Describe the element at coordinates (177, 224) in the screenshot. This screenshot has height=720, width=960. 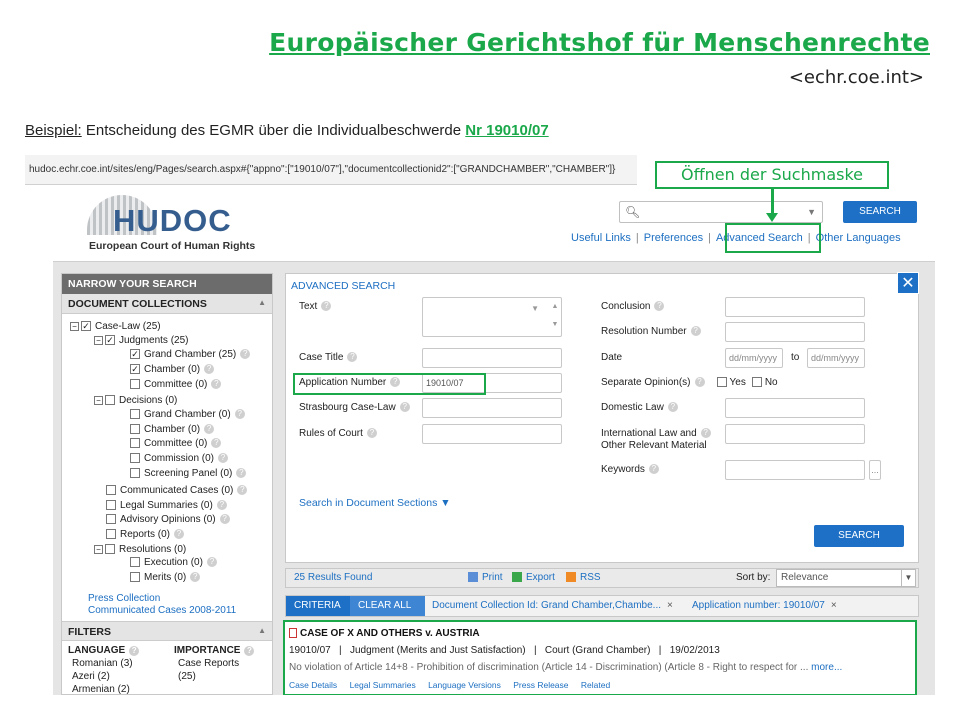
I see `hudoc-logo: HUDOC European Court of Human Rights` at that location.